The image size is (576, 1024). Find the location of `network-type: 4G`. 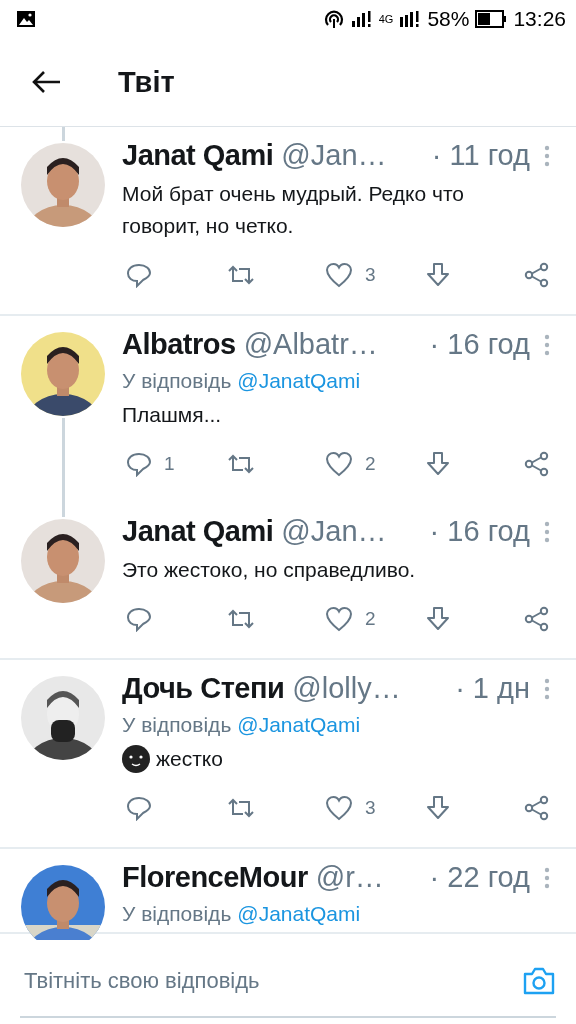

network-type: 4G is located at coordinates (386, 19).